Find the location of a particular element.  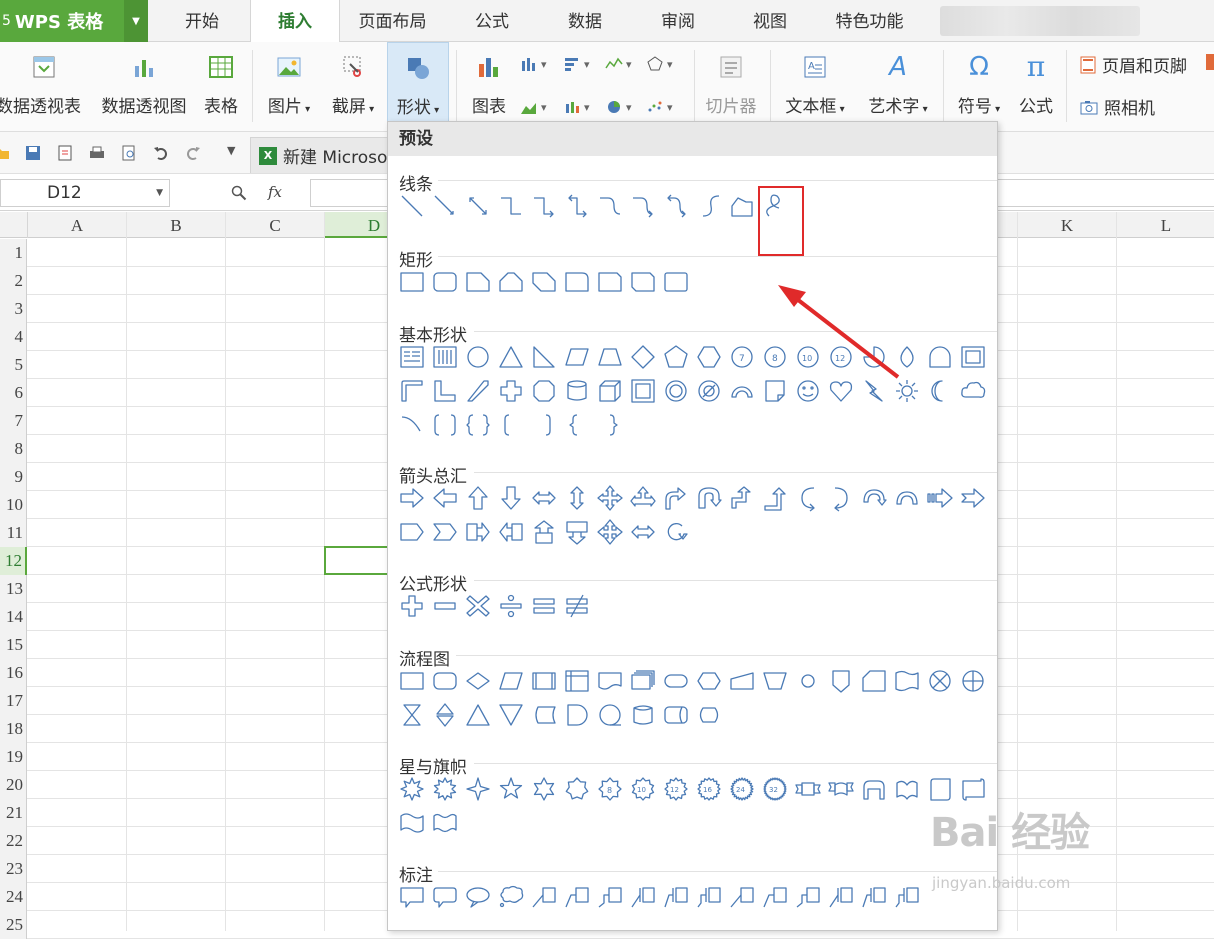

tab-home: 开始 is located at coordinates (202, 21).